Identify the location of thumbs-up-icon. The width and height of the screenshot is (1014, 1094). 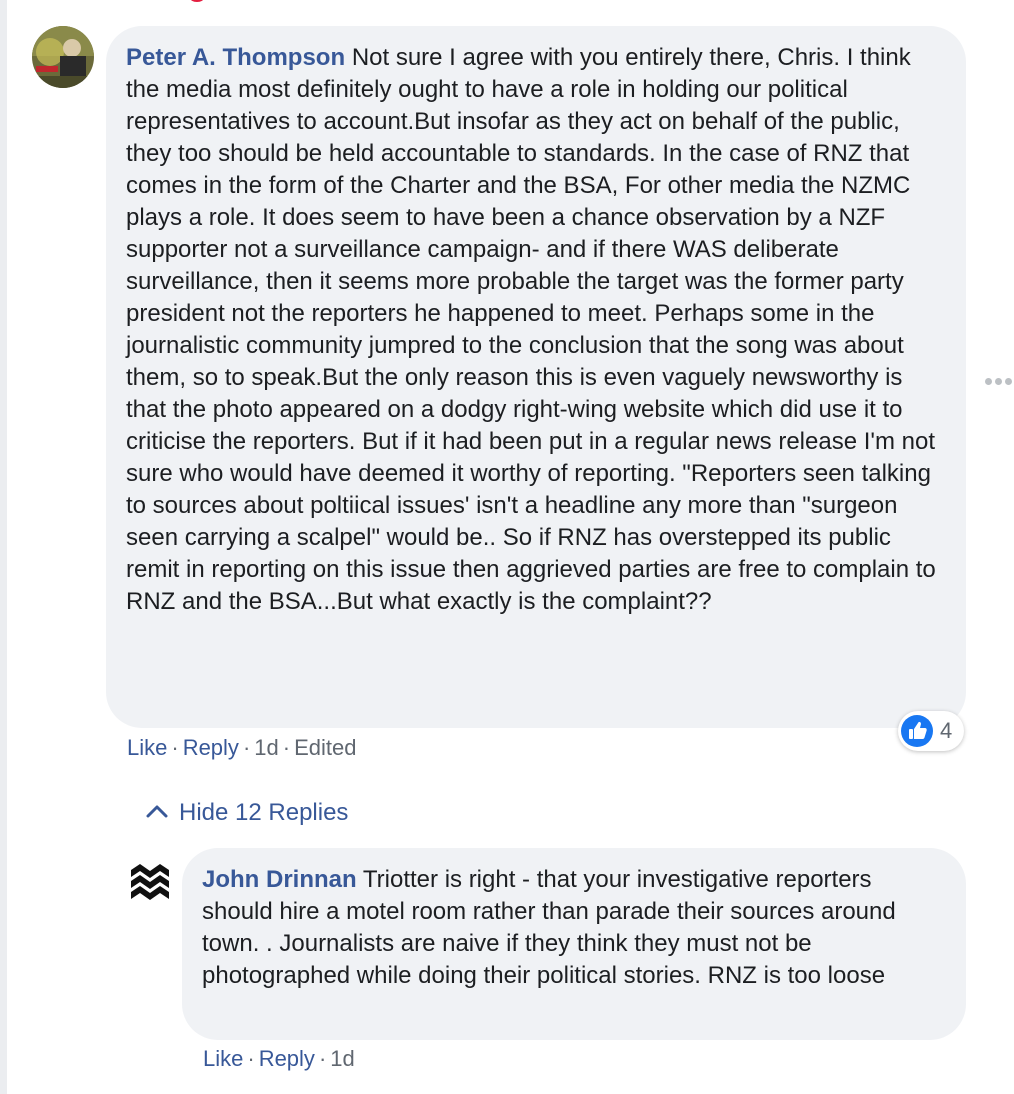
(917, 731).